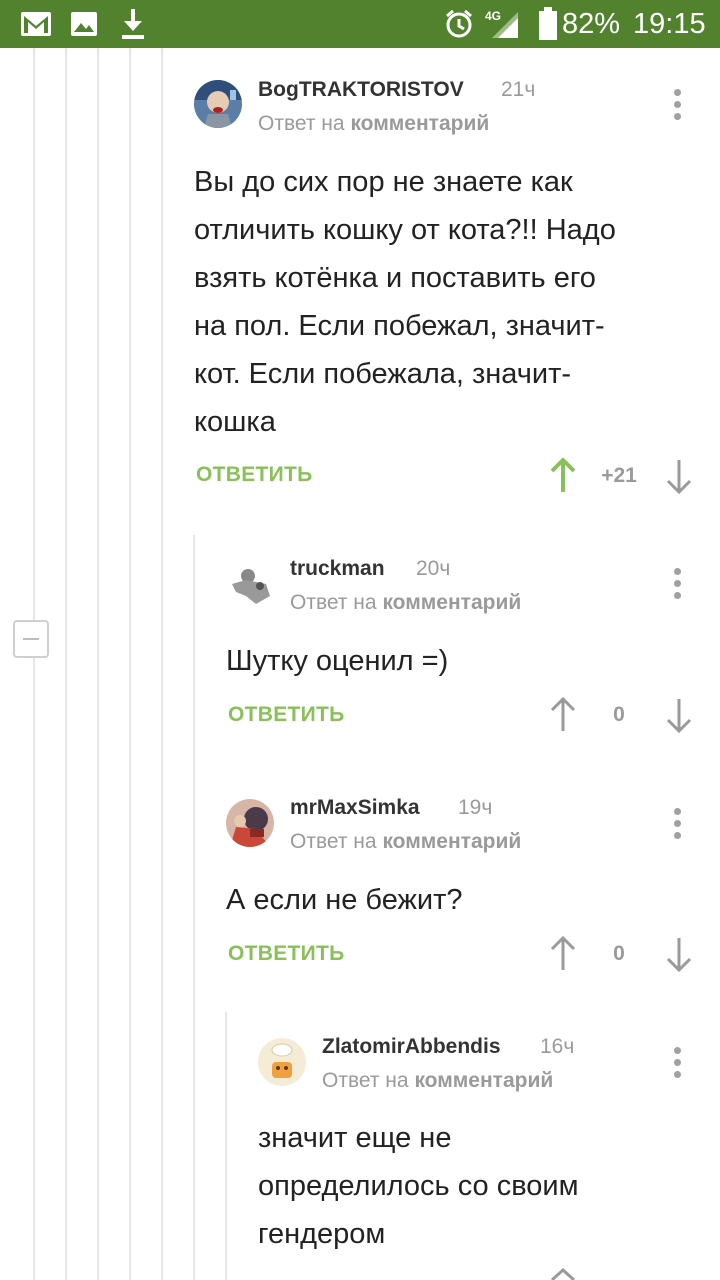  What do you see at coordinates (84, 24) in the screenshot?
I see `gallery-icon` at bounding box center [84, 24].